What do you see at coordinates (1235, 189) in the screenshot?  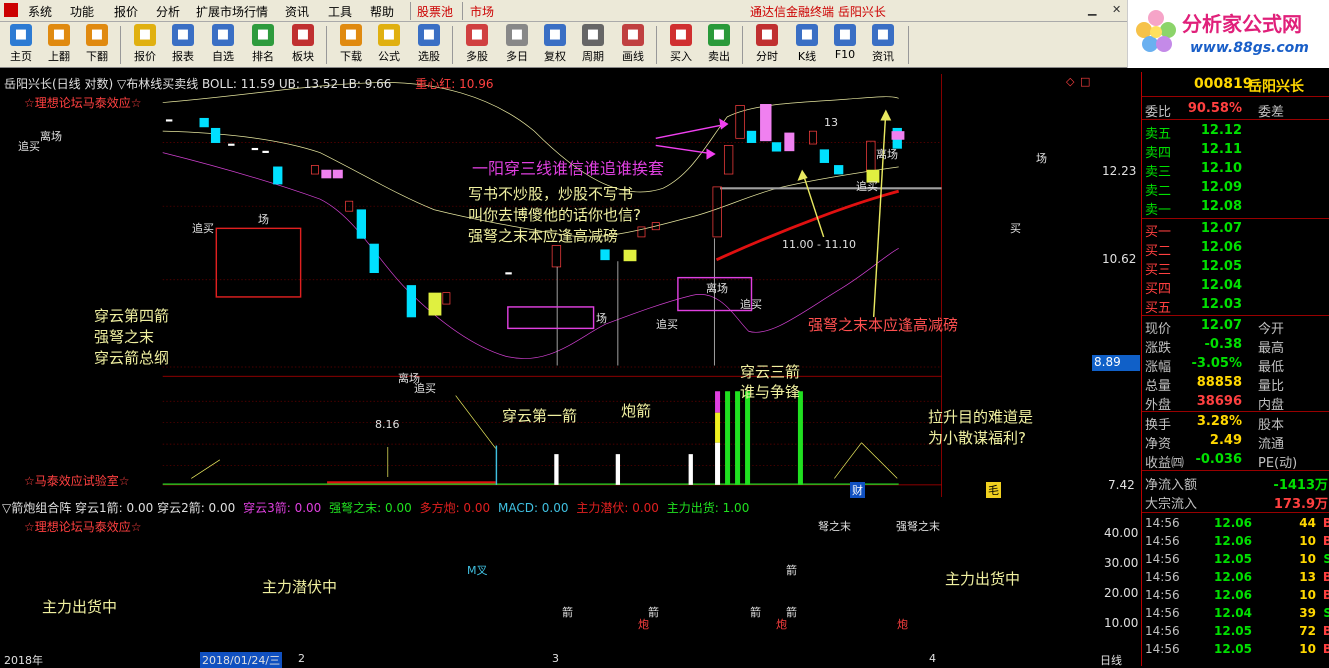 I see `quote-row: 卖二 12.09` at bounding box center [1235, 189].